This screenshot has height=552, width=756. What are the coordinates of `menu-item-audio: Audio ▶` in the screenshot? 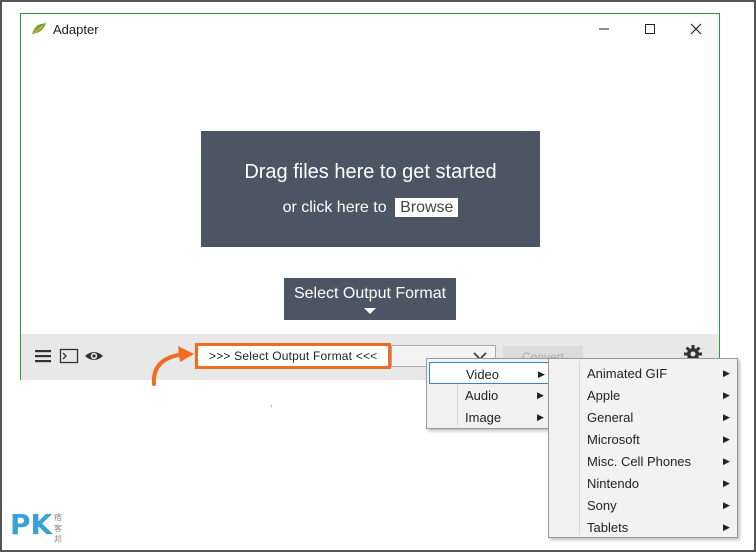 It's located at (489, 395).